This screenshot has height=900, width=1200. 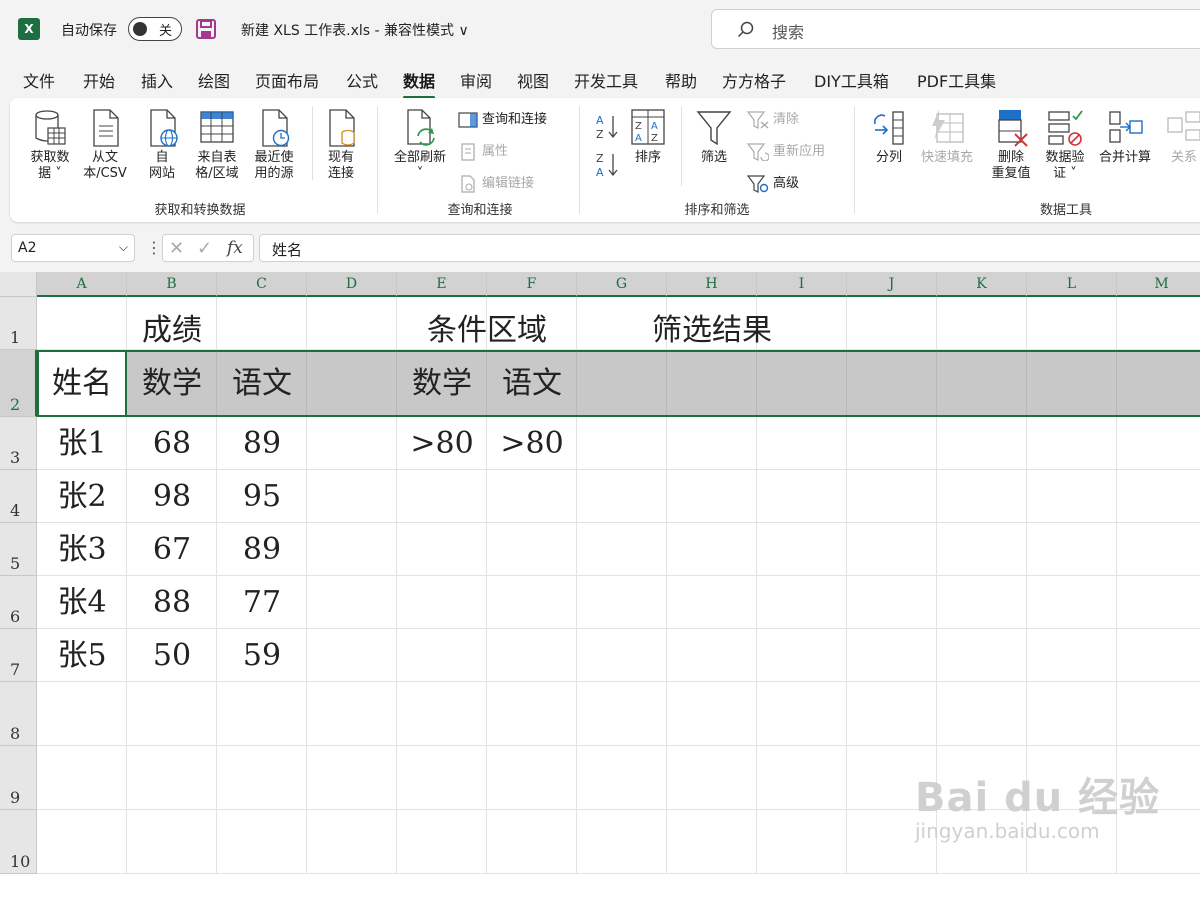 I want to click on tab-review: 审阅, so click(x=476, y=80).